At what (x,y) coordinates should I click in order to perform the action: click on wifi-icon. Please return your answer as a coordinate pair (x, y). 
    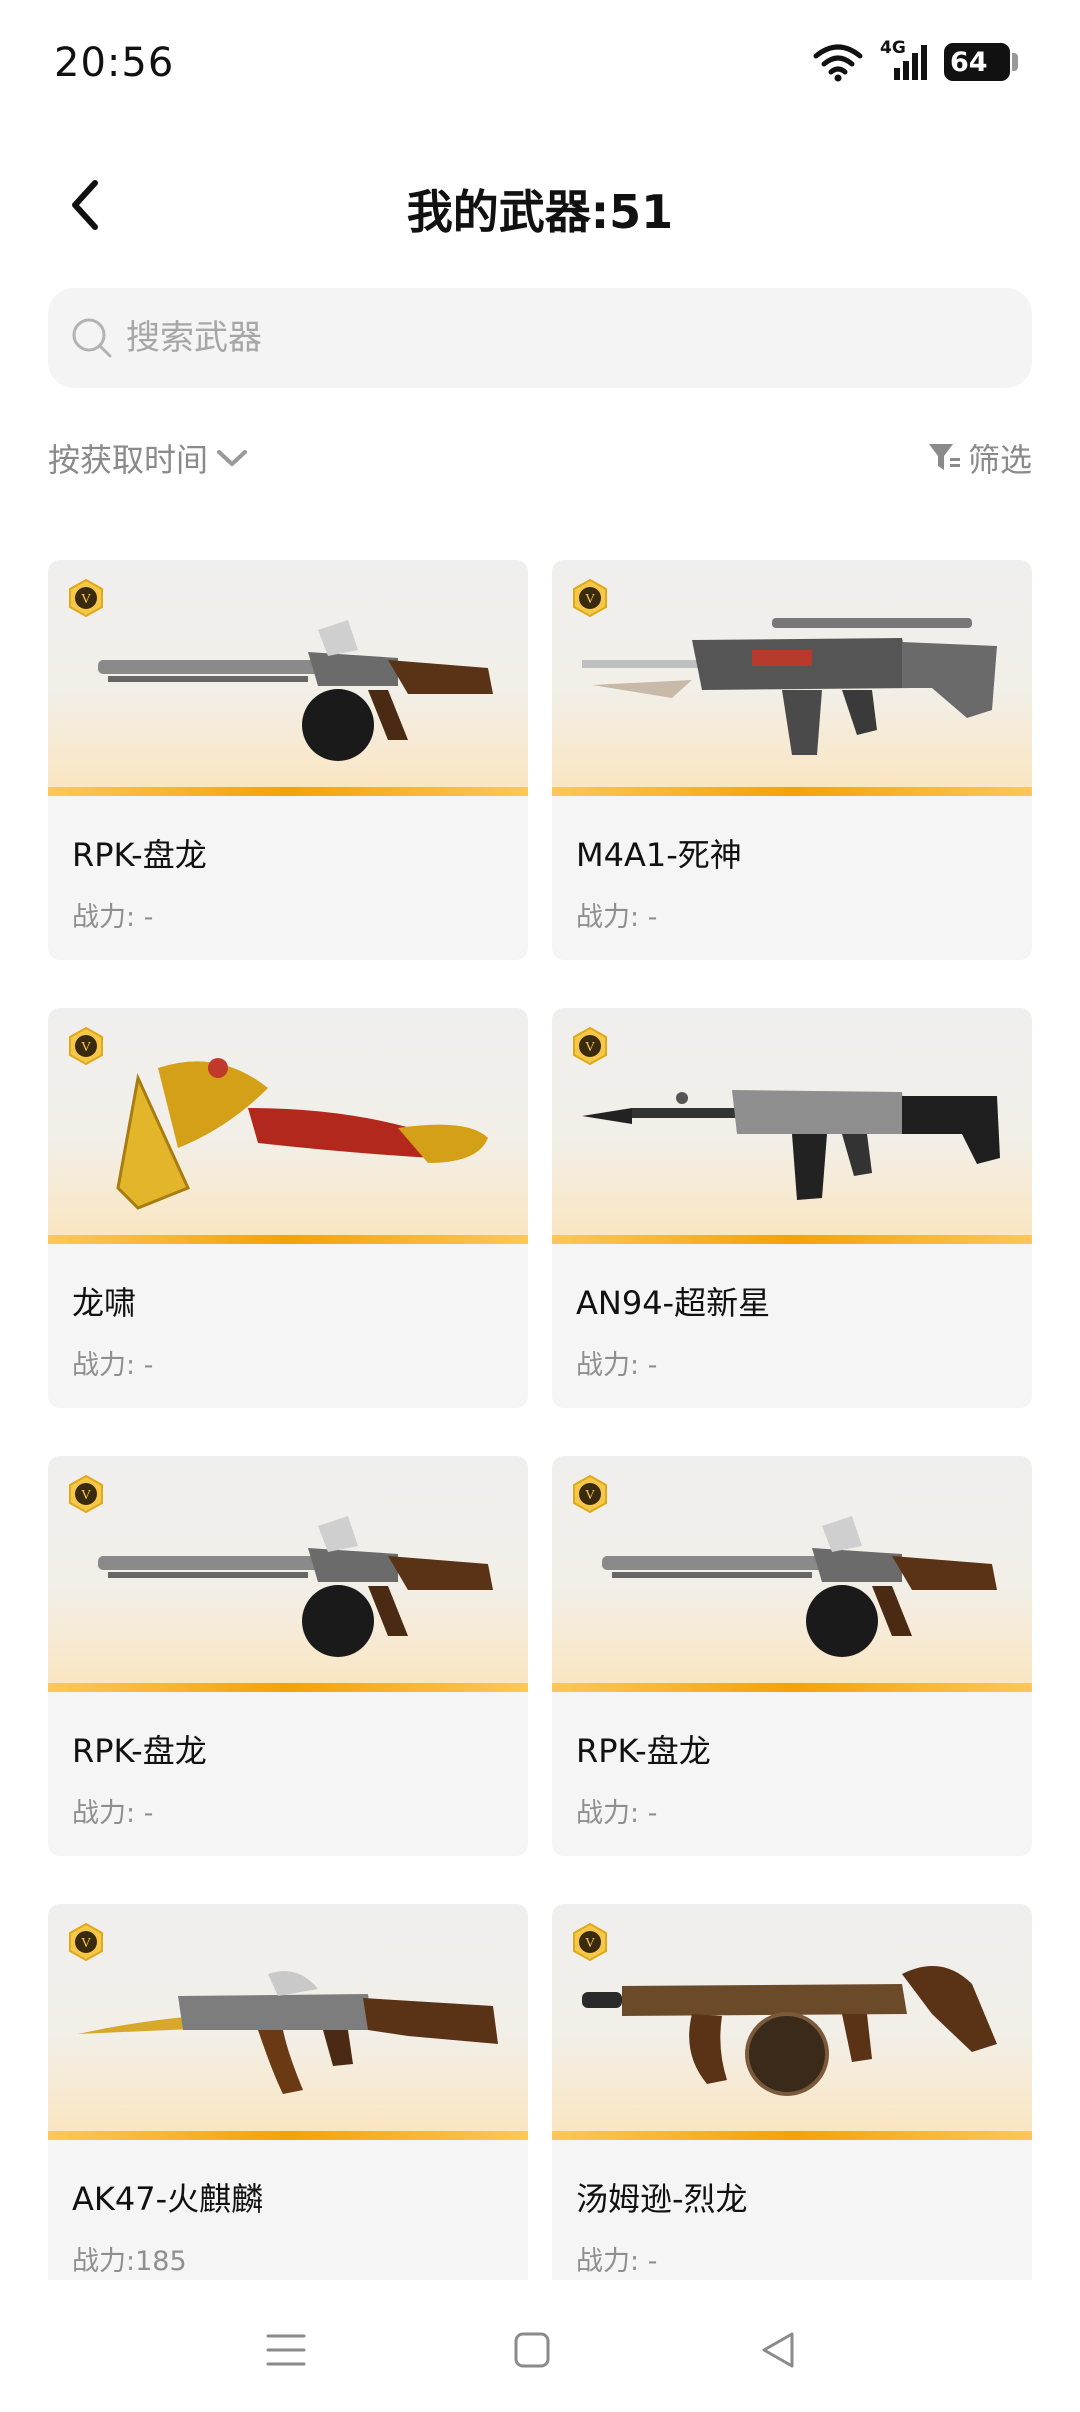
    Looking at the image, I should click on (838, 63).